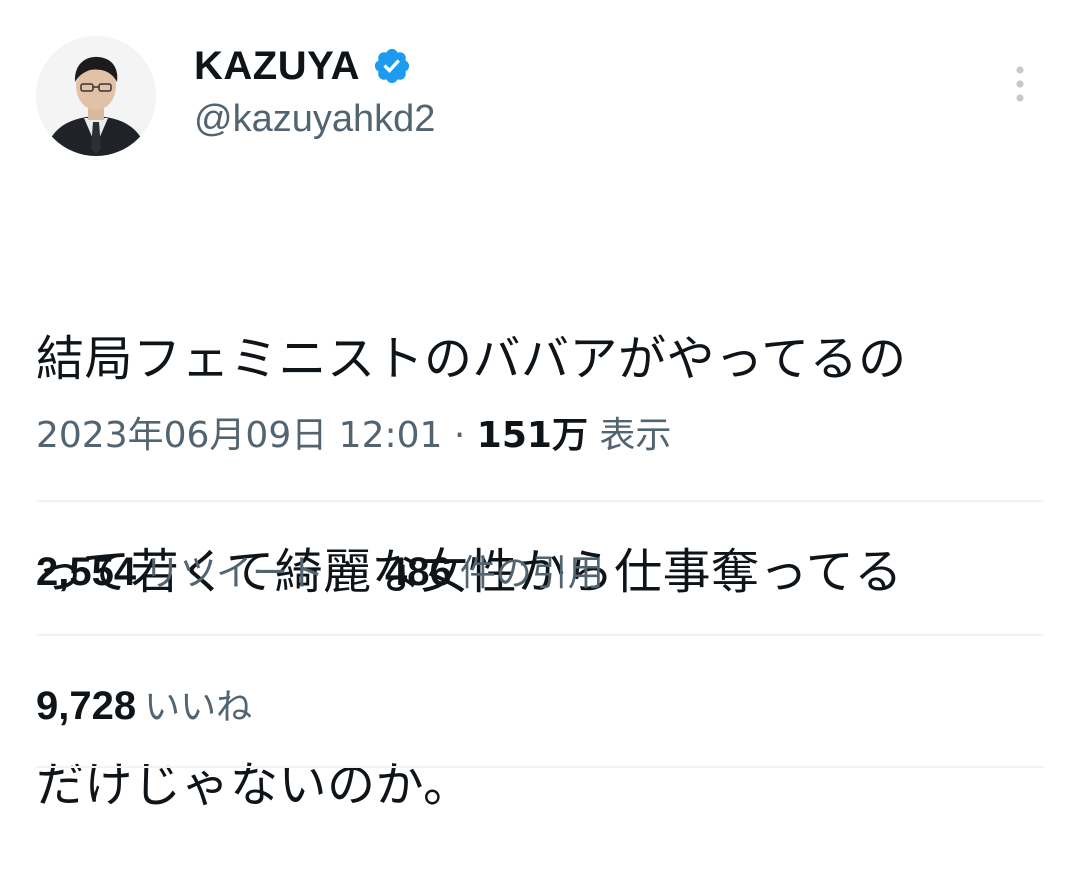 The image size is (1080, 892). Describe the element at coordinates (314, 119) in the screenshot. I see `user-handle: @kazuyahkd2` at that location.